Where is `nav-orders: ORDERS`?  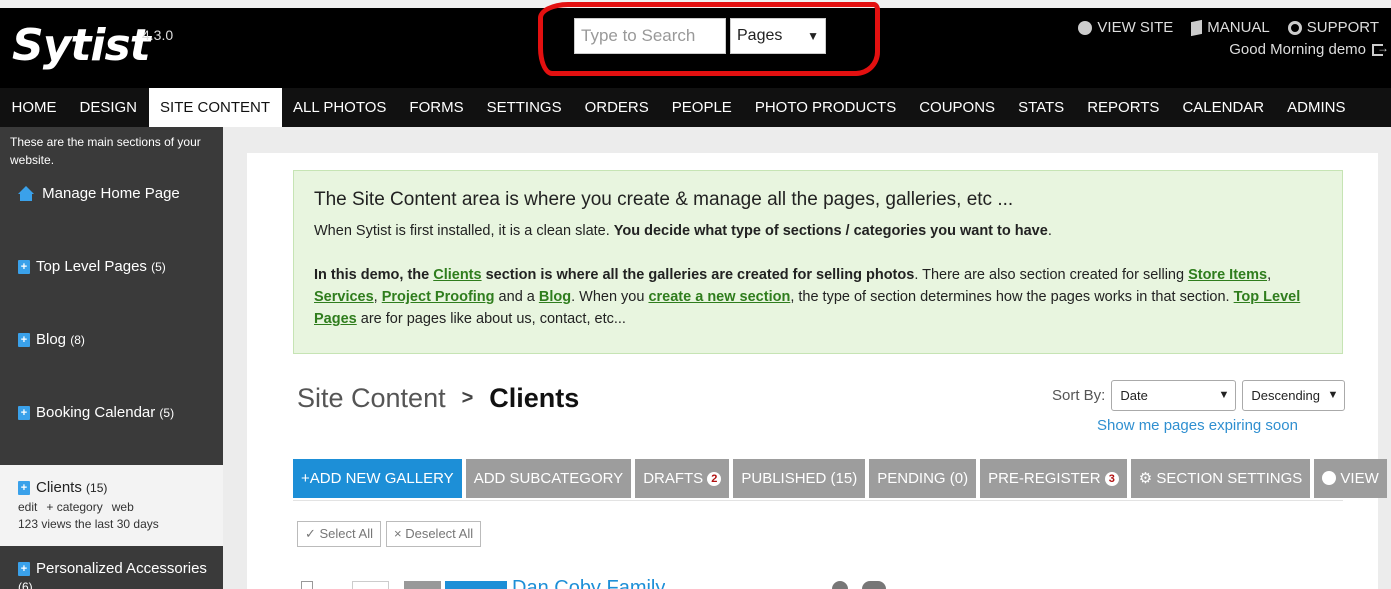 nav-orders: ORDERS is located at coordinates (616, 107).